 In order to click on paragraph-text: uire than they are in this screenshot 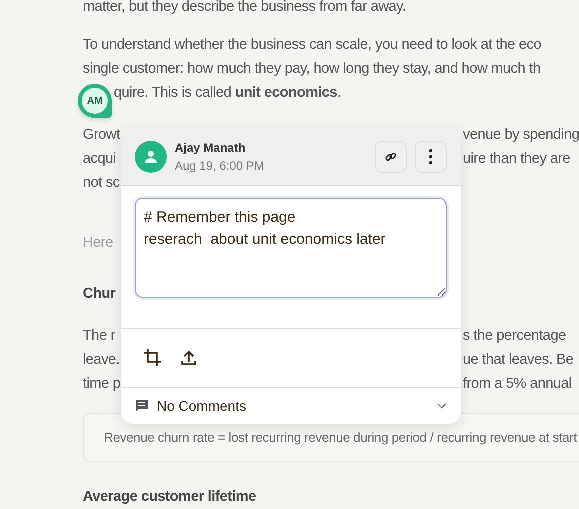, I will do `click(516, 159)`.